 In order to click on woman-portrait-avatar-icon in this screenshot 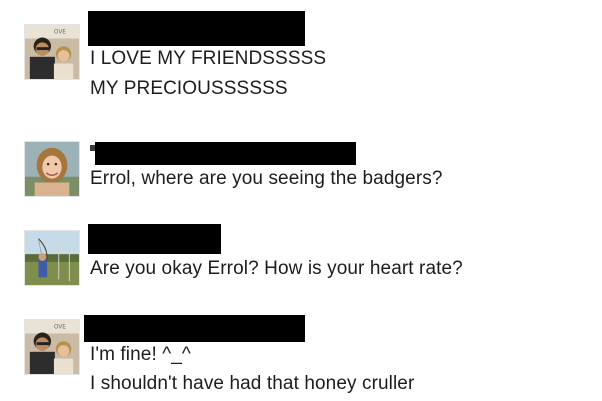, I will do `click(52, 169)`.